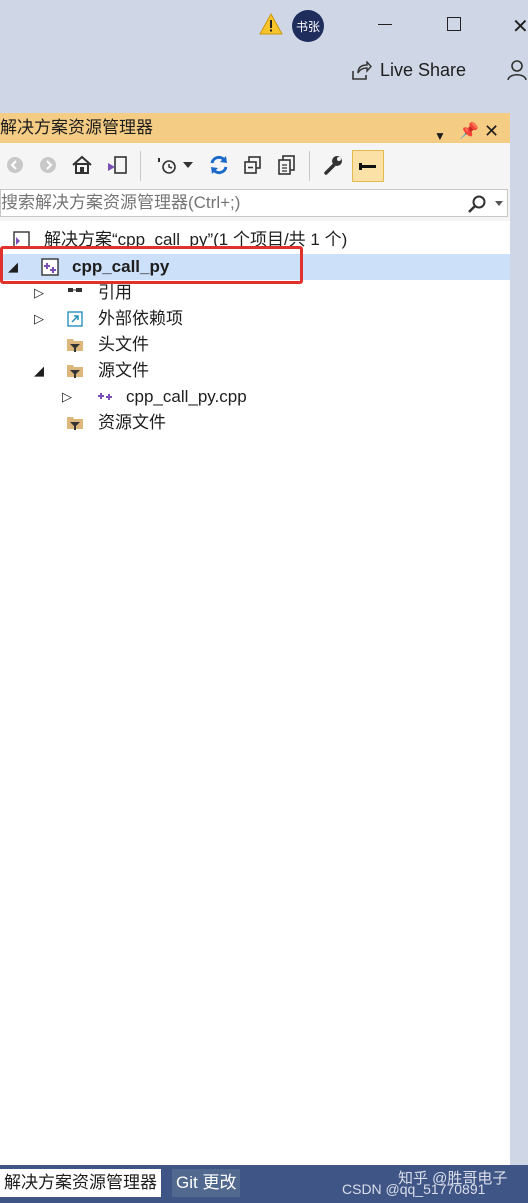 This screenshot has width=528, height=1203. I want to click on window-titlebar: 书张 ✕ Live Share, so click(264, 50).